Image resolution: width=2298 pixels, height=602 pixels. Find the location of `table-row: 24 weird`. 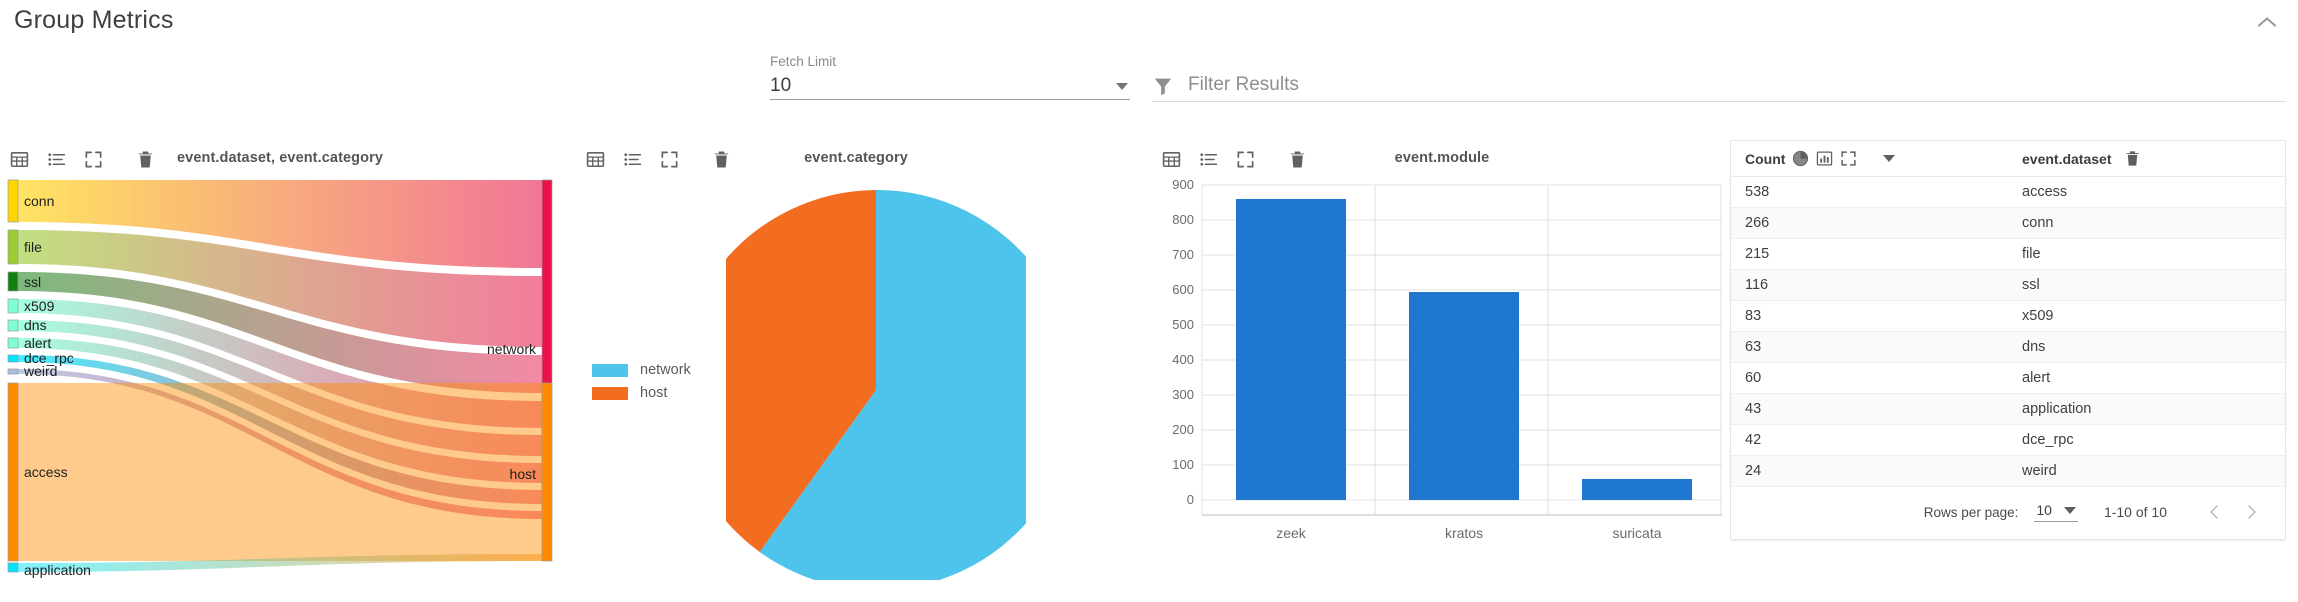

table-row: 24 weird is located at coordinates (2008, 471).